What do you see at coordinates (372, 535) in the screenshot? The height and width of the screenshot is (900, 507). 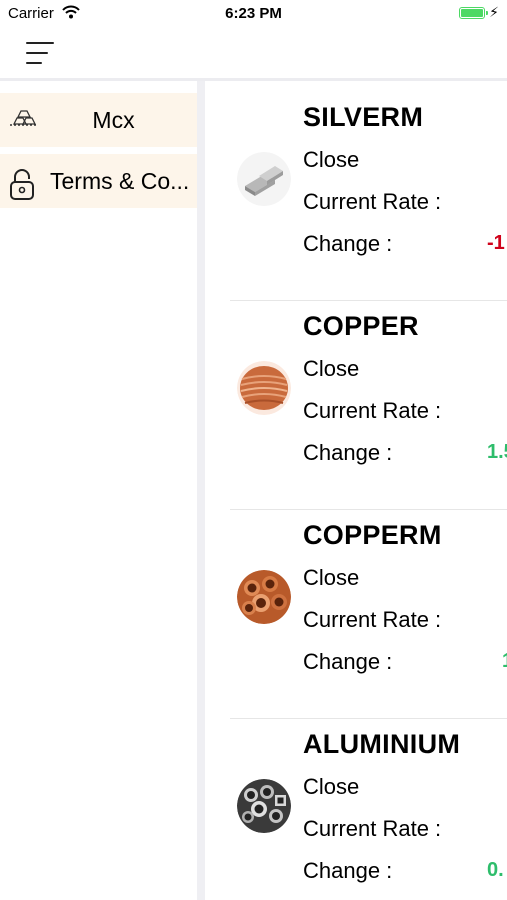 I see `commodity-name: COPPERM` at bounding box center [372, 535].